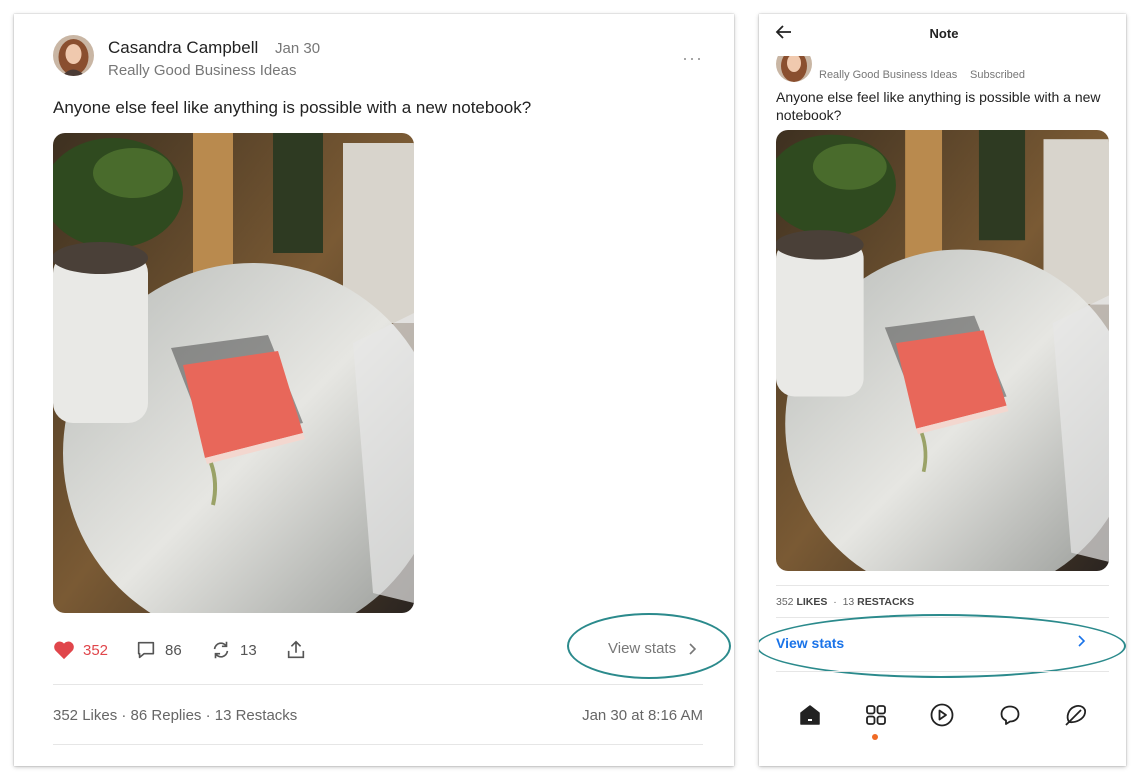 This screenshot has width=1140, height=780. Describe the element at coordinates (944, 33) in the screenshot. I see `screen-title: Note` at that location.